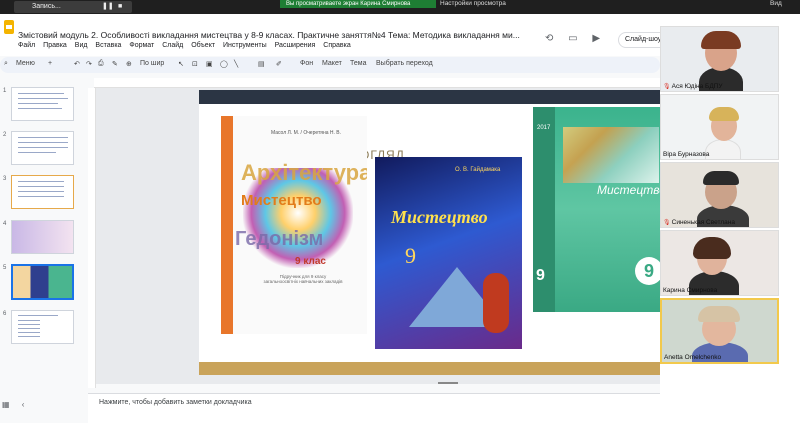 Image resolution: width=800 pixels, height=423 pixels. I want to click on collage-image, so click(611, 155).